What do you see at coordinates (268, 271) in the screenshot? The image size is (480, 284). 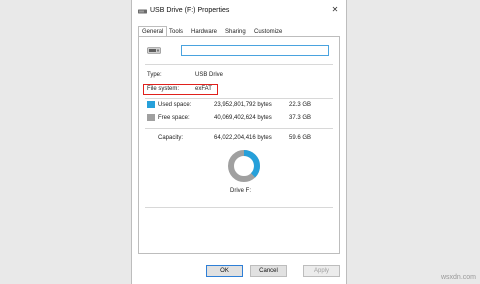 I see `cancel-button: Cancel` at bounding box center [268, 271].